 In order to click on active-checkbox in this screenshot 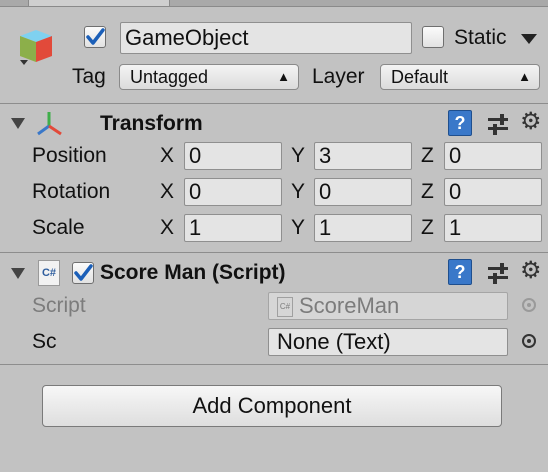, I will do `click(95, 37)`.